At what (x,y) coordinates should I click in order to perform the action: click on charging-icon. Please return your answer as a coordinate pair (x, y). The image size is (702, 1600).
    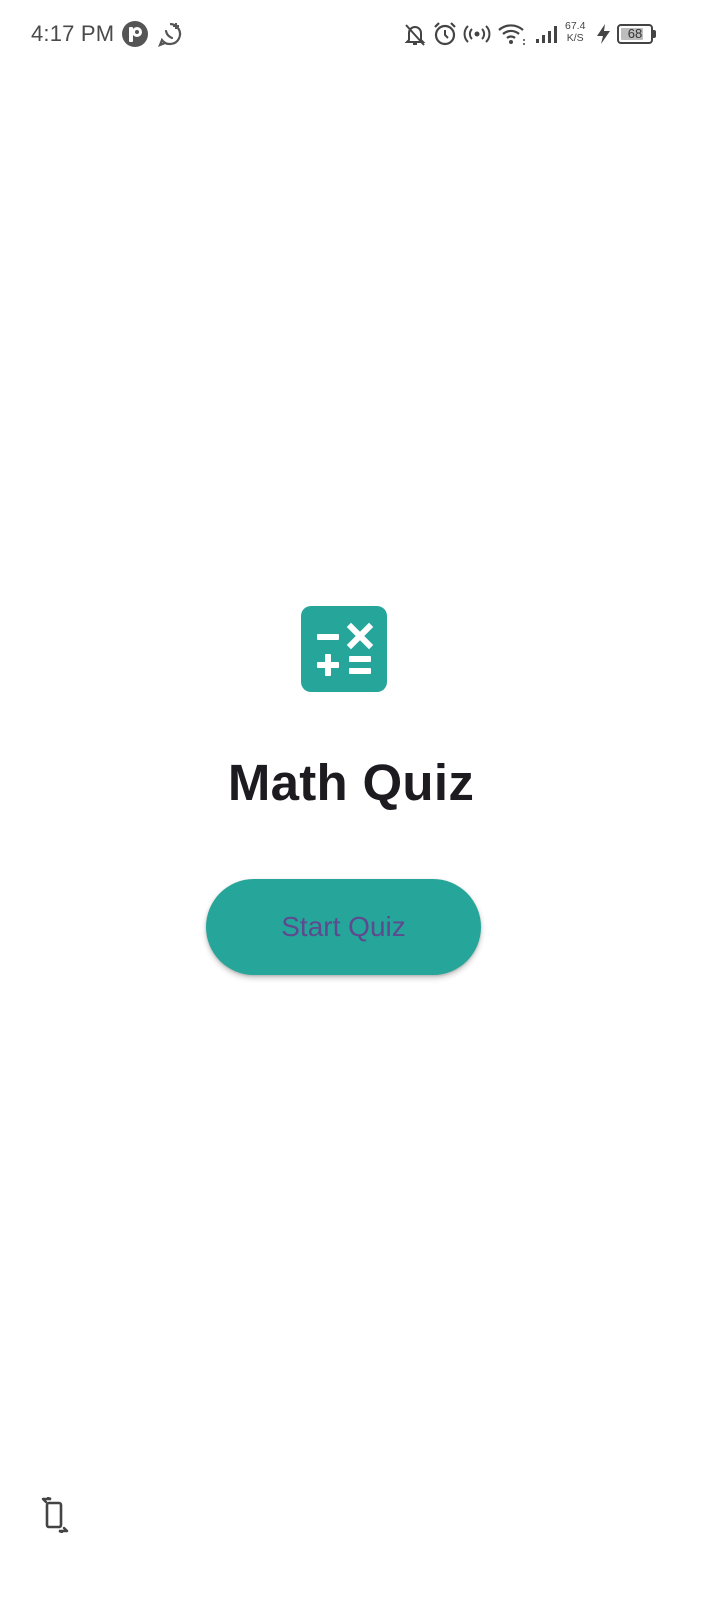
    Looking at the image, I should click on (603, 34).